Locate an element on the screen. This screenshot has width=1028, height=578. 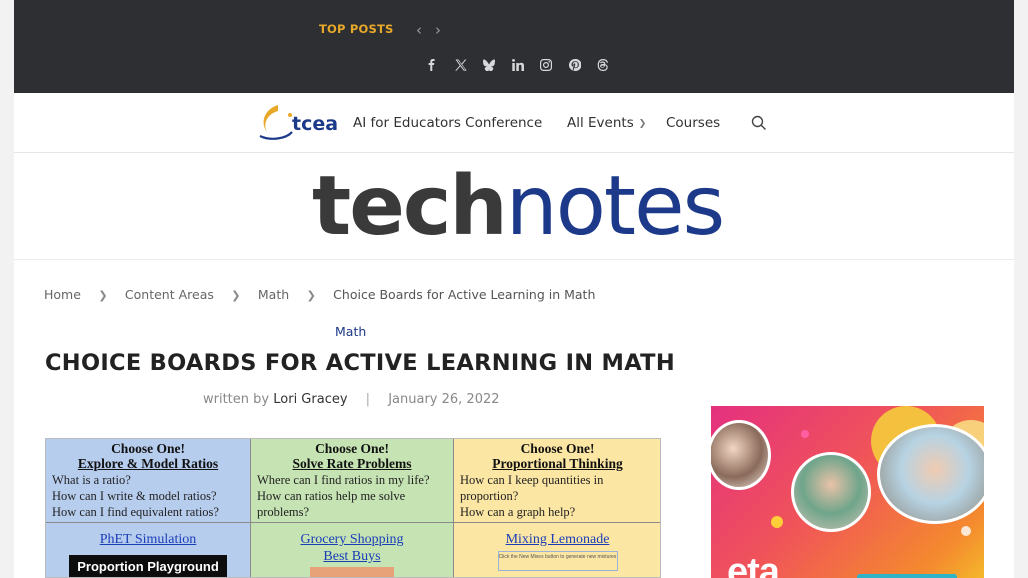
nav-item-label: AI for Educators Conference is located at coordinates (448, 123).